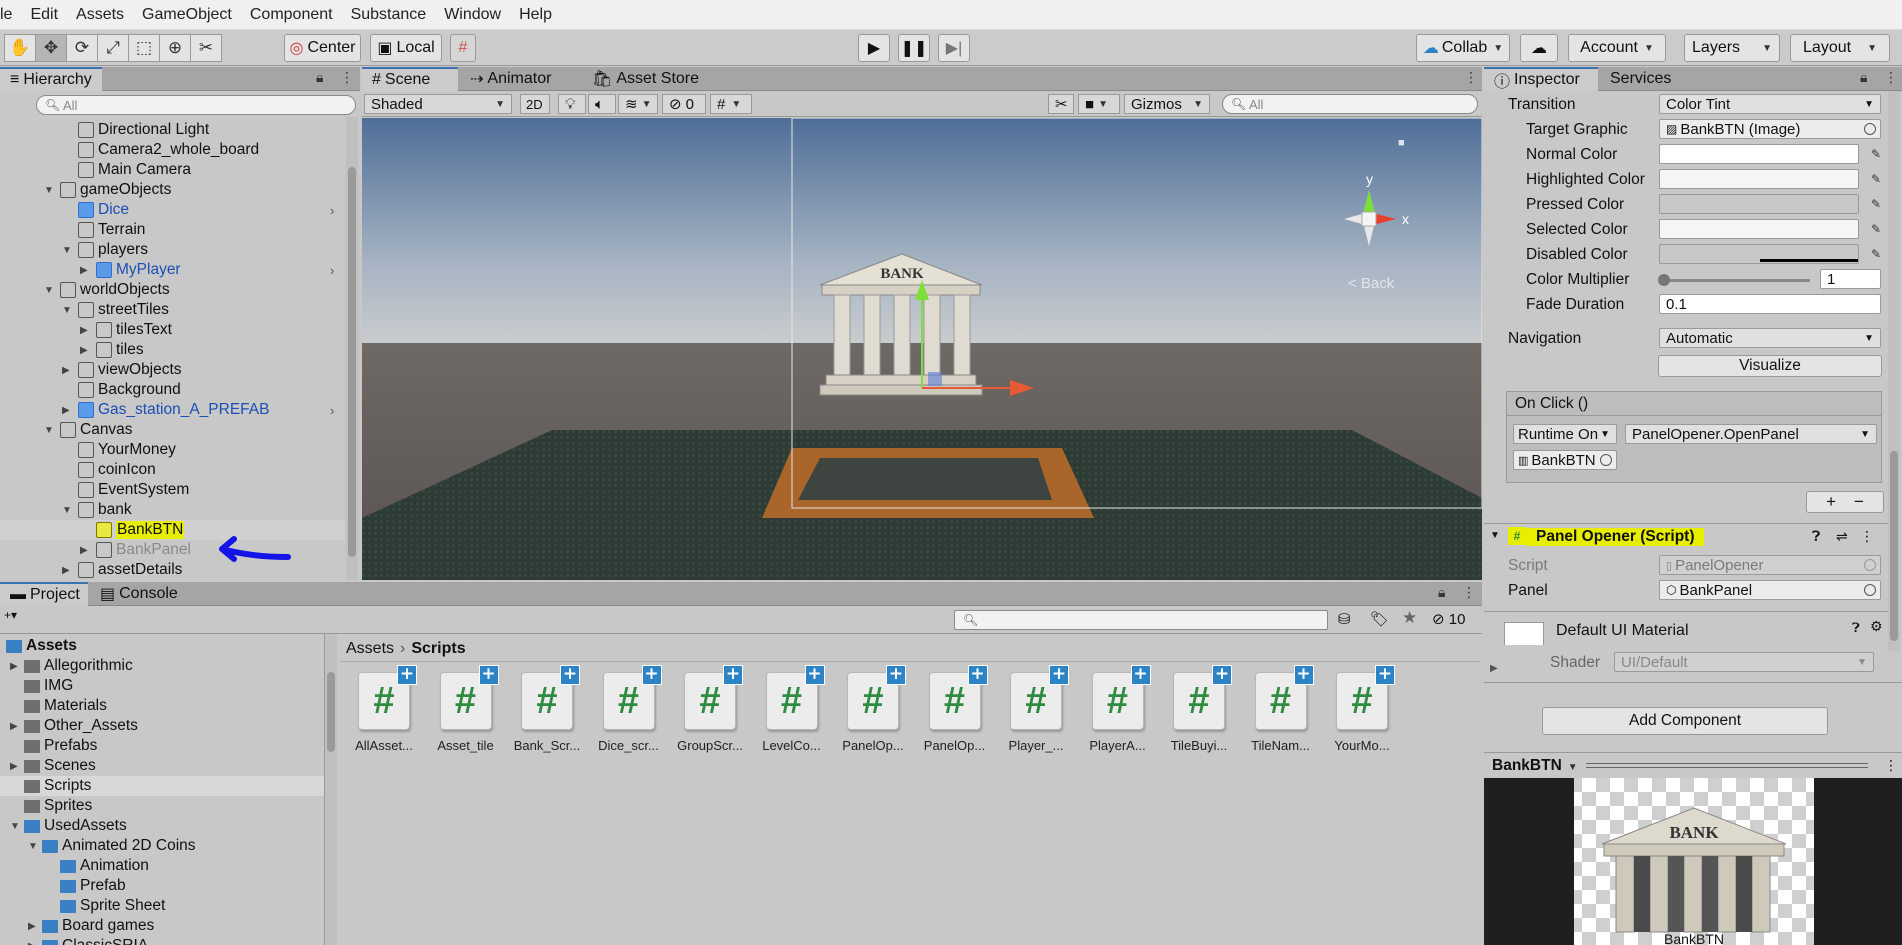  I want to click on add-event-button: +, so click(1831, 502).